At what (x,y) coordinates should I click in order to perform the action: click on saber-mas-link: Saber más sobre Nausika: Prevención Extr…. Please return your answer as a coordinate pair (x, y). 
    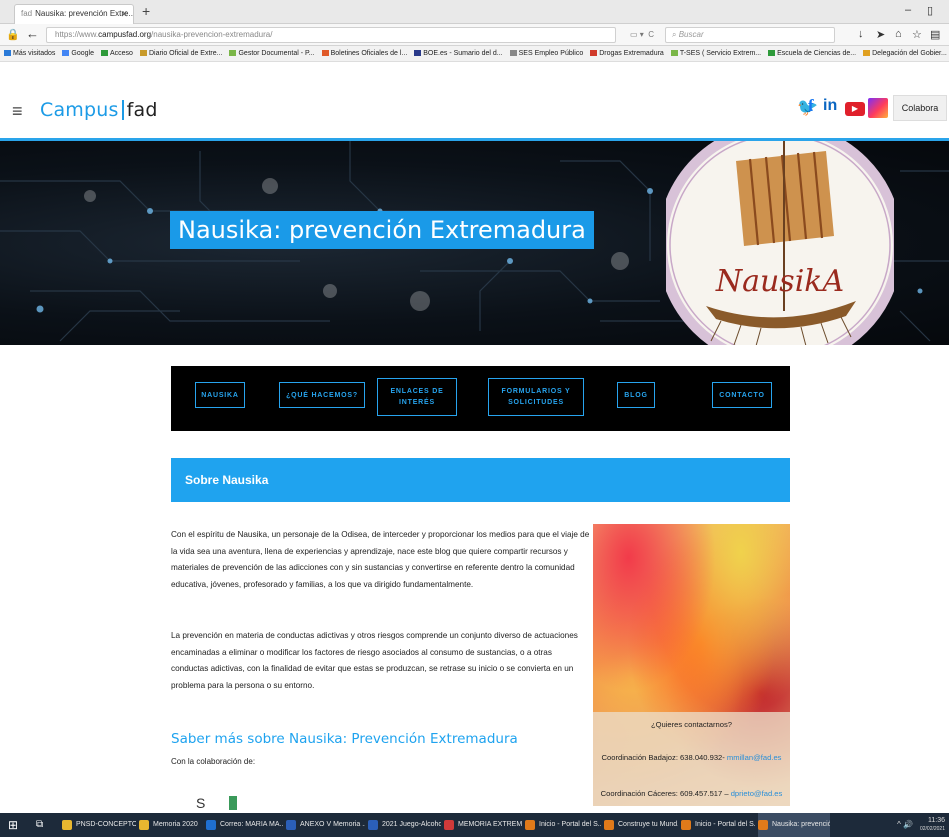
    Looking at the image, I should click on (344, 739).